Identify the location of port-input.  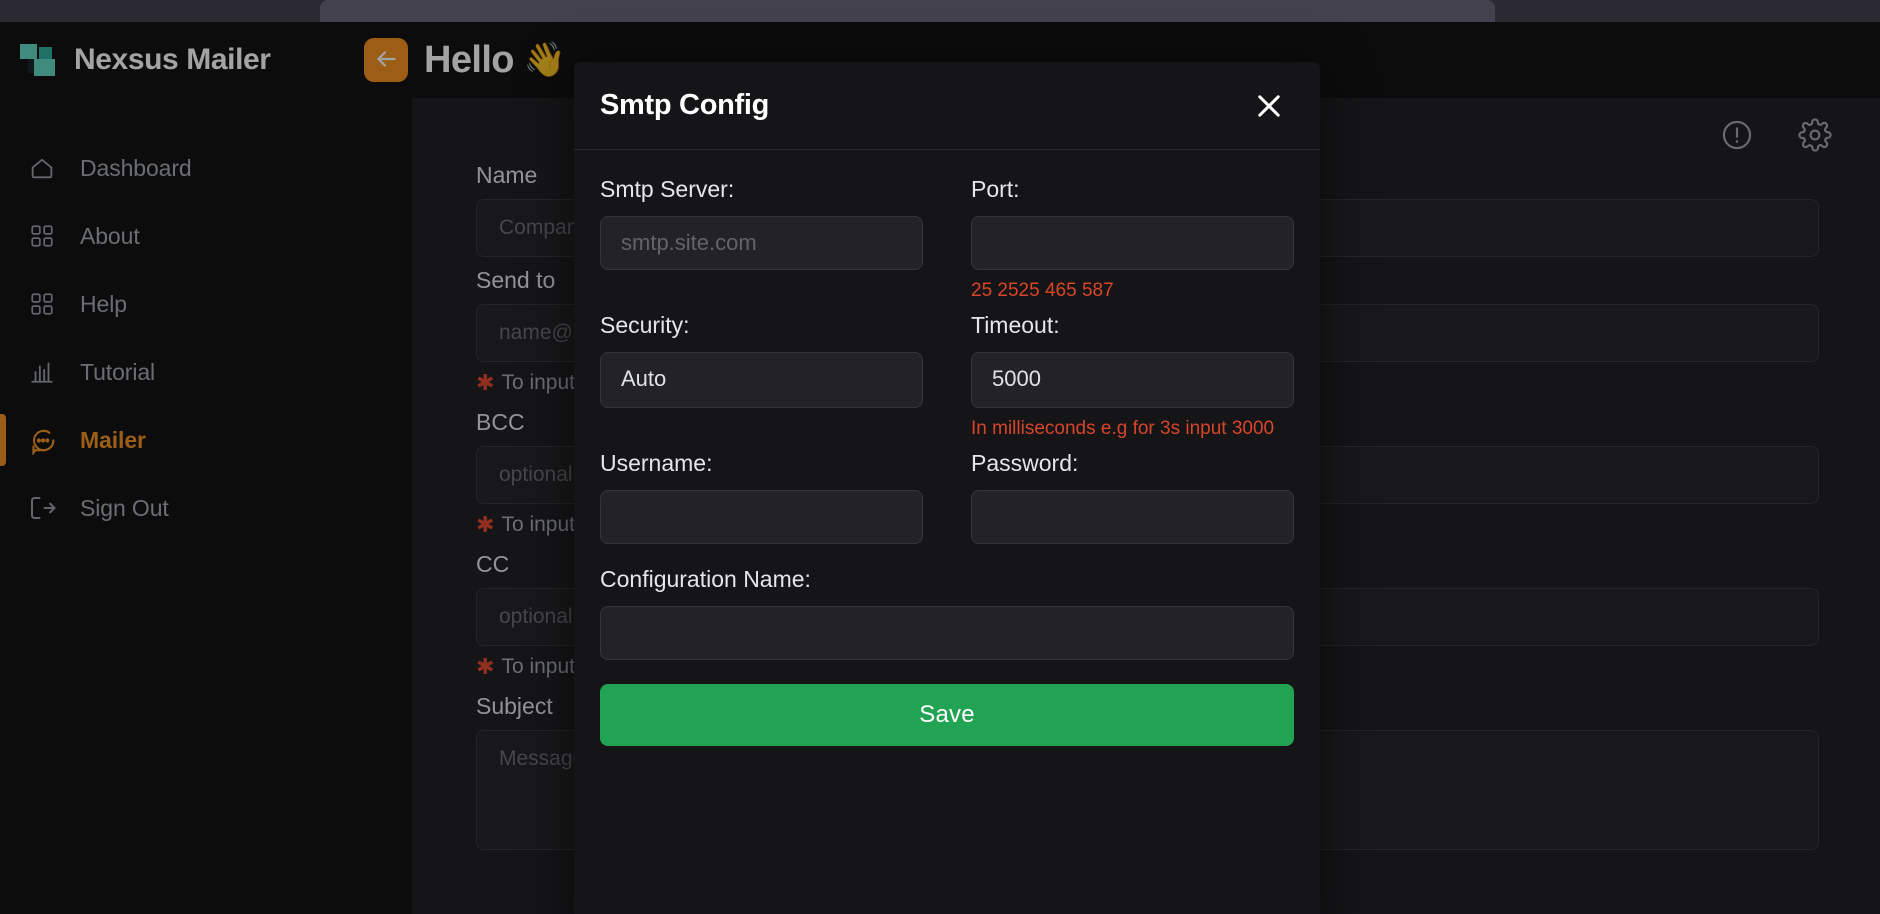
(1132, 243).